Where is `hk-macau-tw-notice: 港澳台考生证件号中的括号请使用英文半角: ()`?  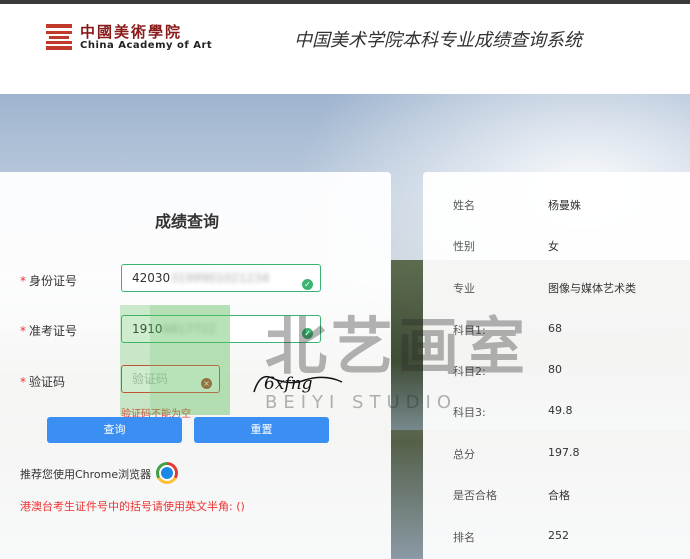
hk-macau-tw-notice: 港澳台考生证件号中的括号请使用英文半角: () is located at coordinates (132, 506).